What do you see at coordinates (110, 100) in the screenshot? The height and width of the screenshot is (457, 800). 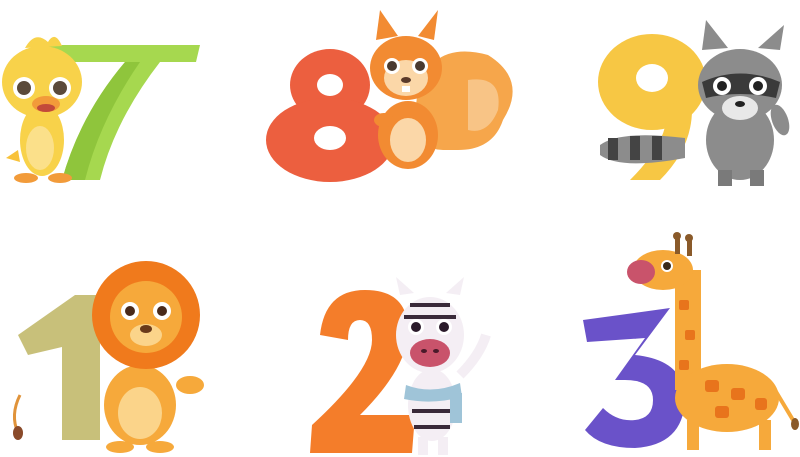 I see `card-duck-seven: 7` at bounding box center [110, 100].